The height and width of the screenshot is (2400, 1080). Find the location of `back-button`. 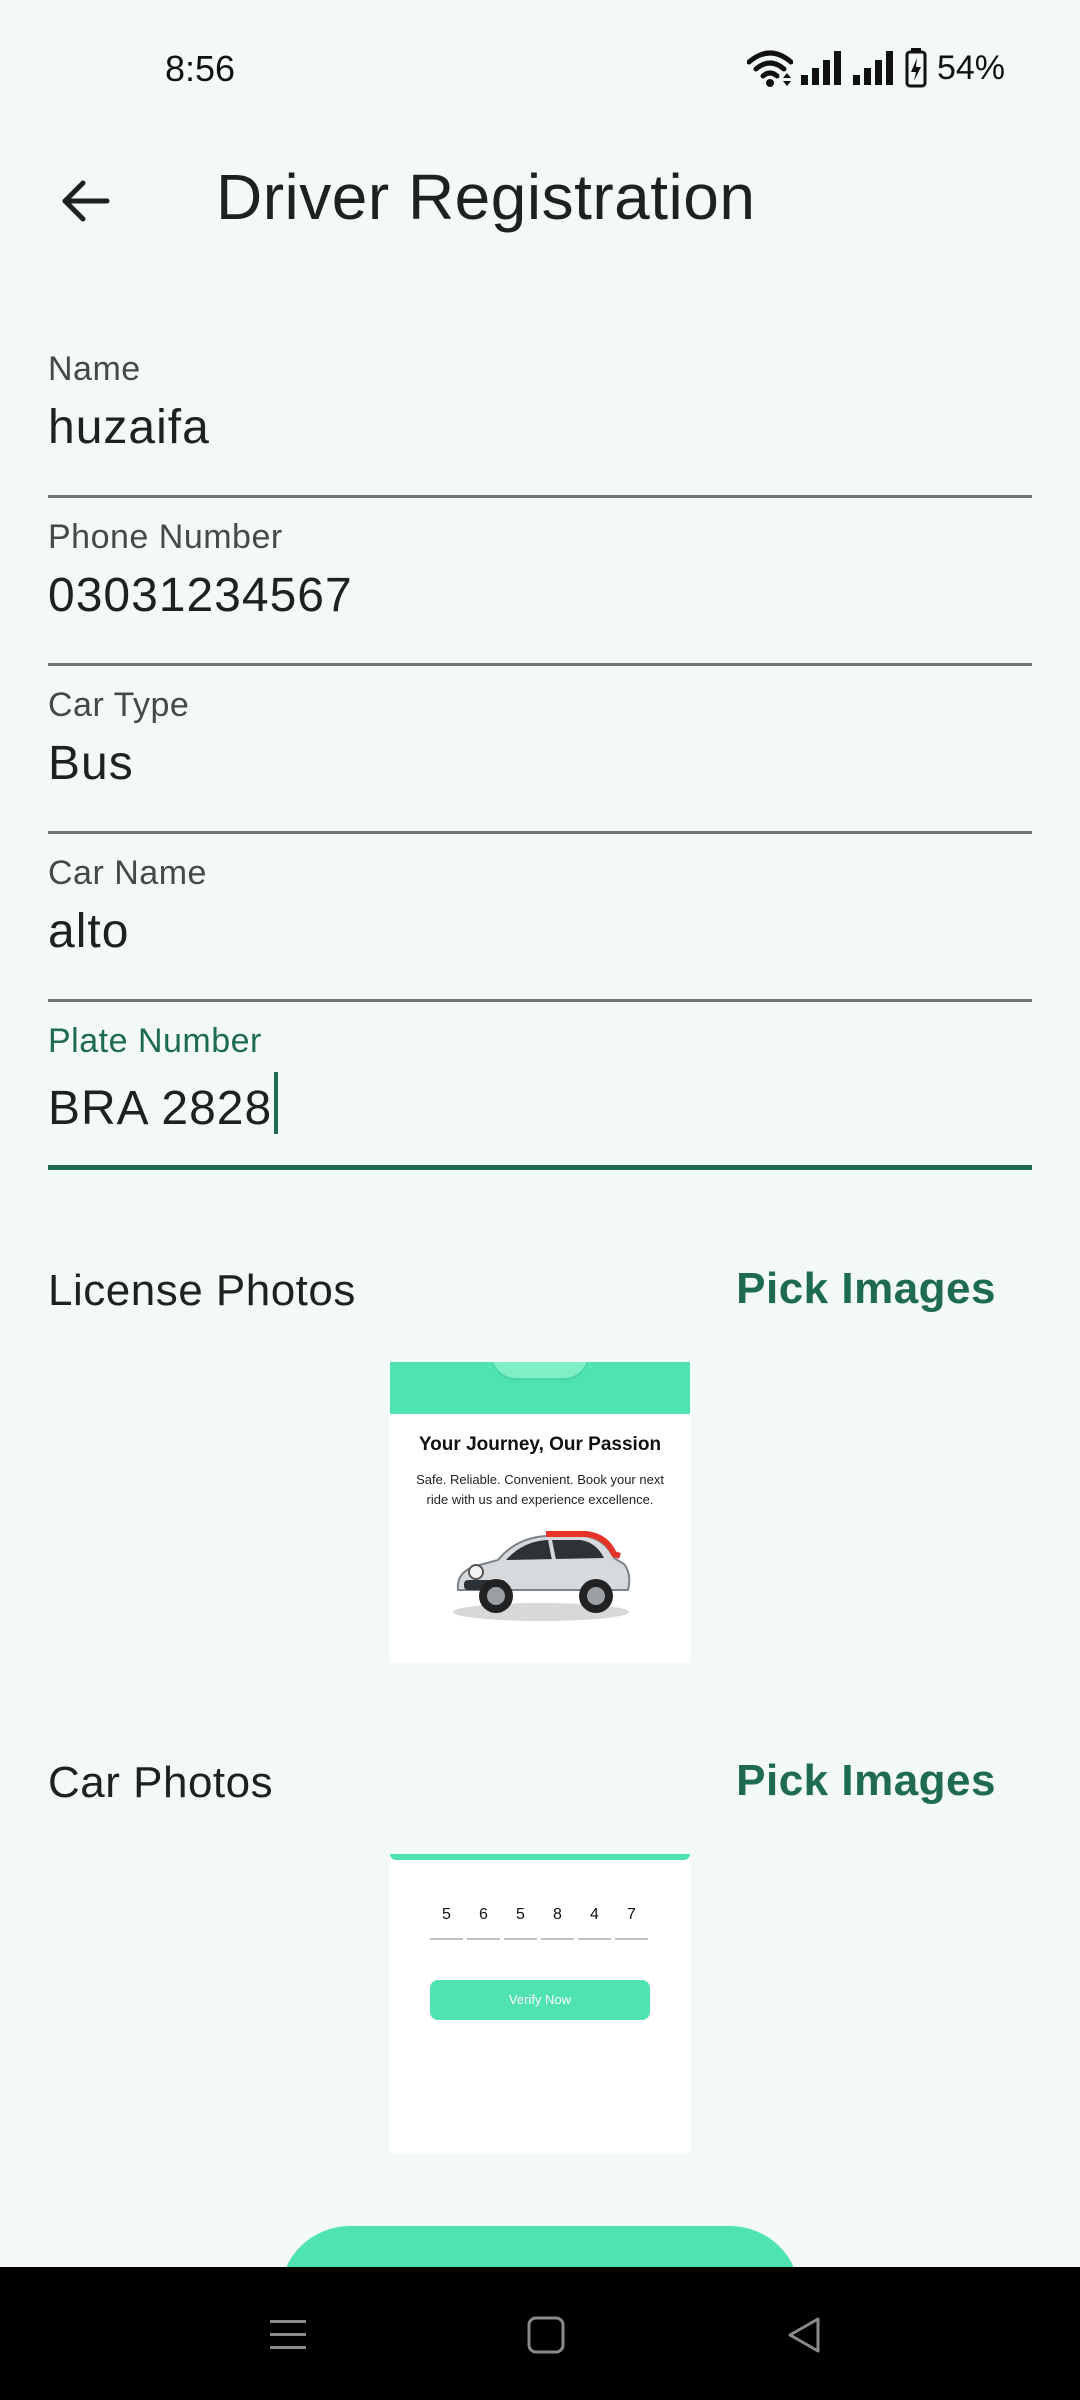

back-button is located at coordinates (85, 203).